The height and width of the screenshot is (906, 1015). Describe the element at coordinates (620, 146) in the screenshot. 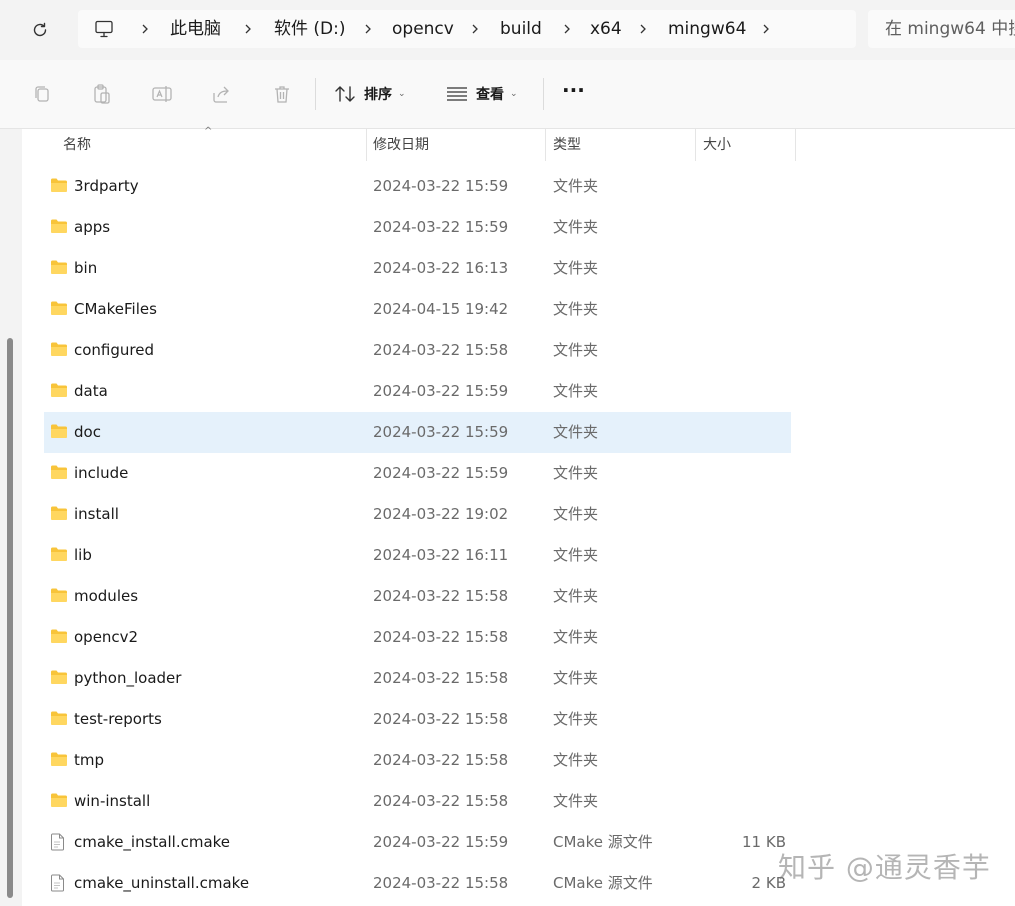

I see `column-type: 类型` at that location.